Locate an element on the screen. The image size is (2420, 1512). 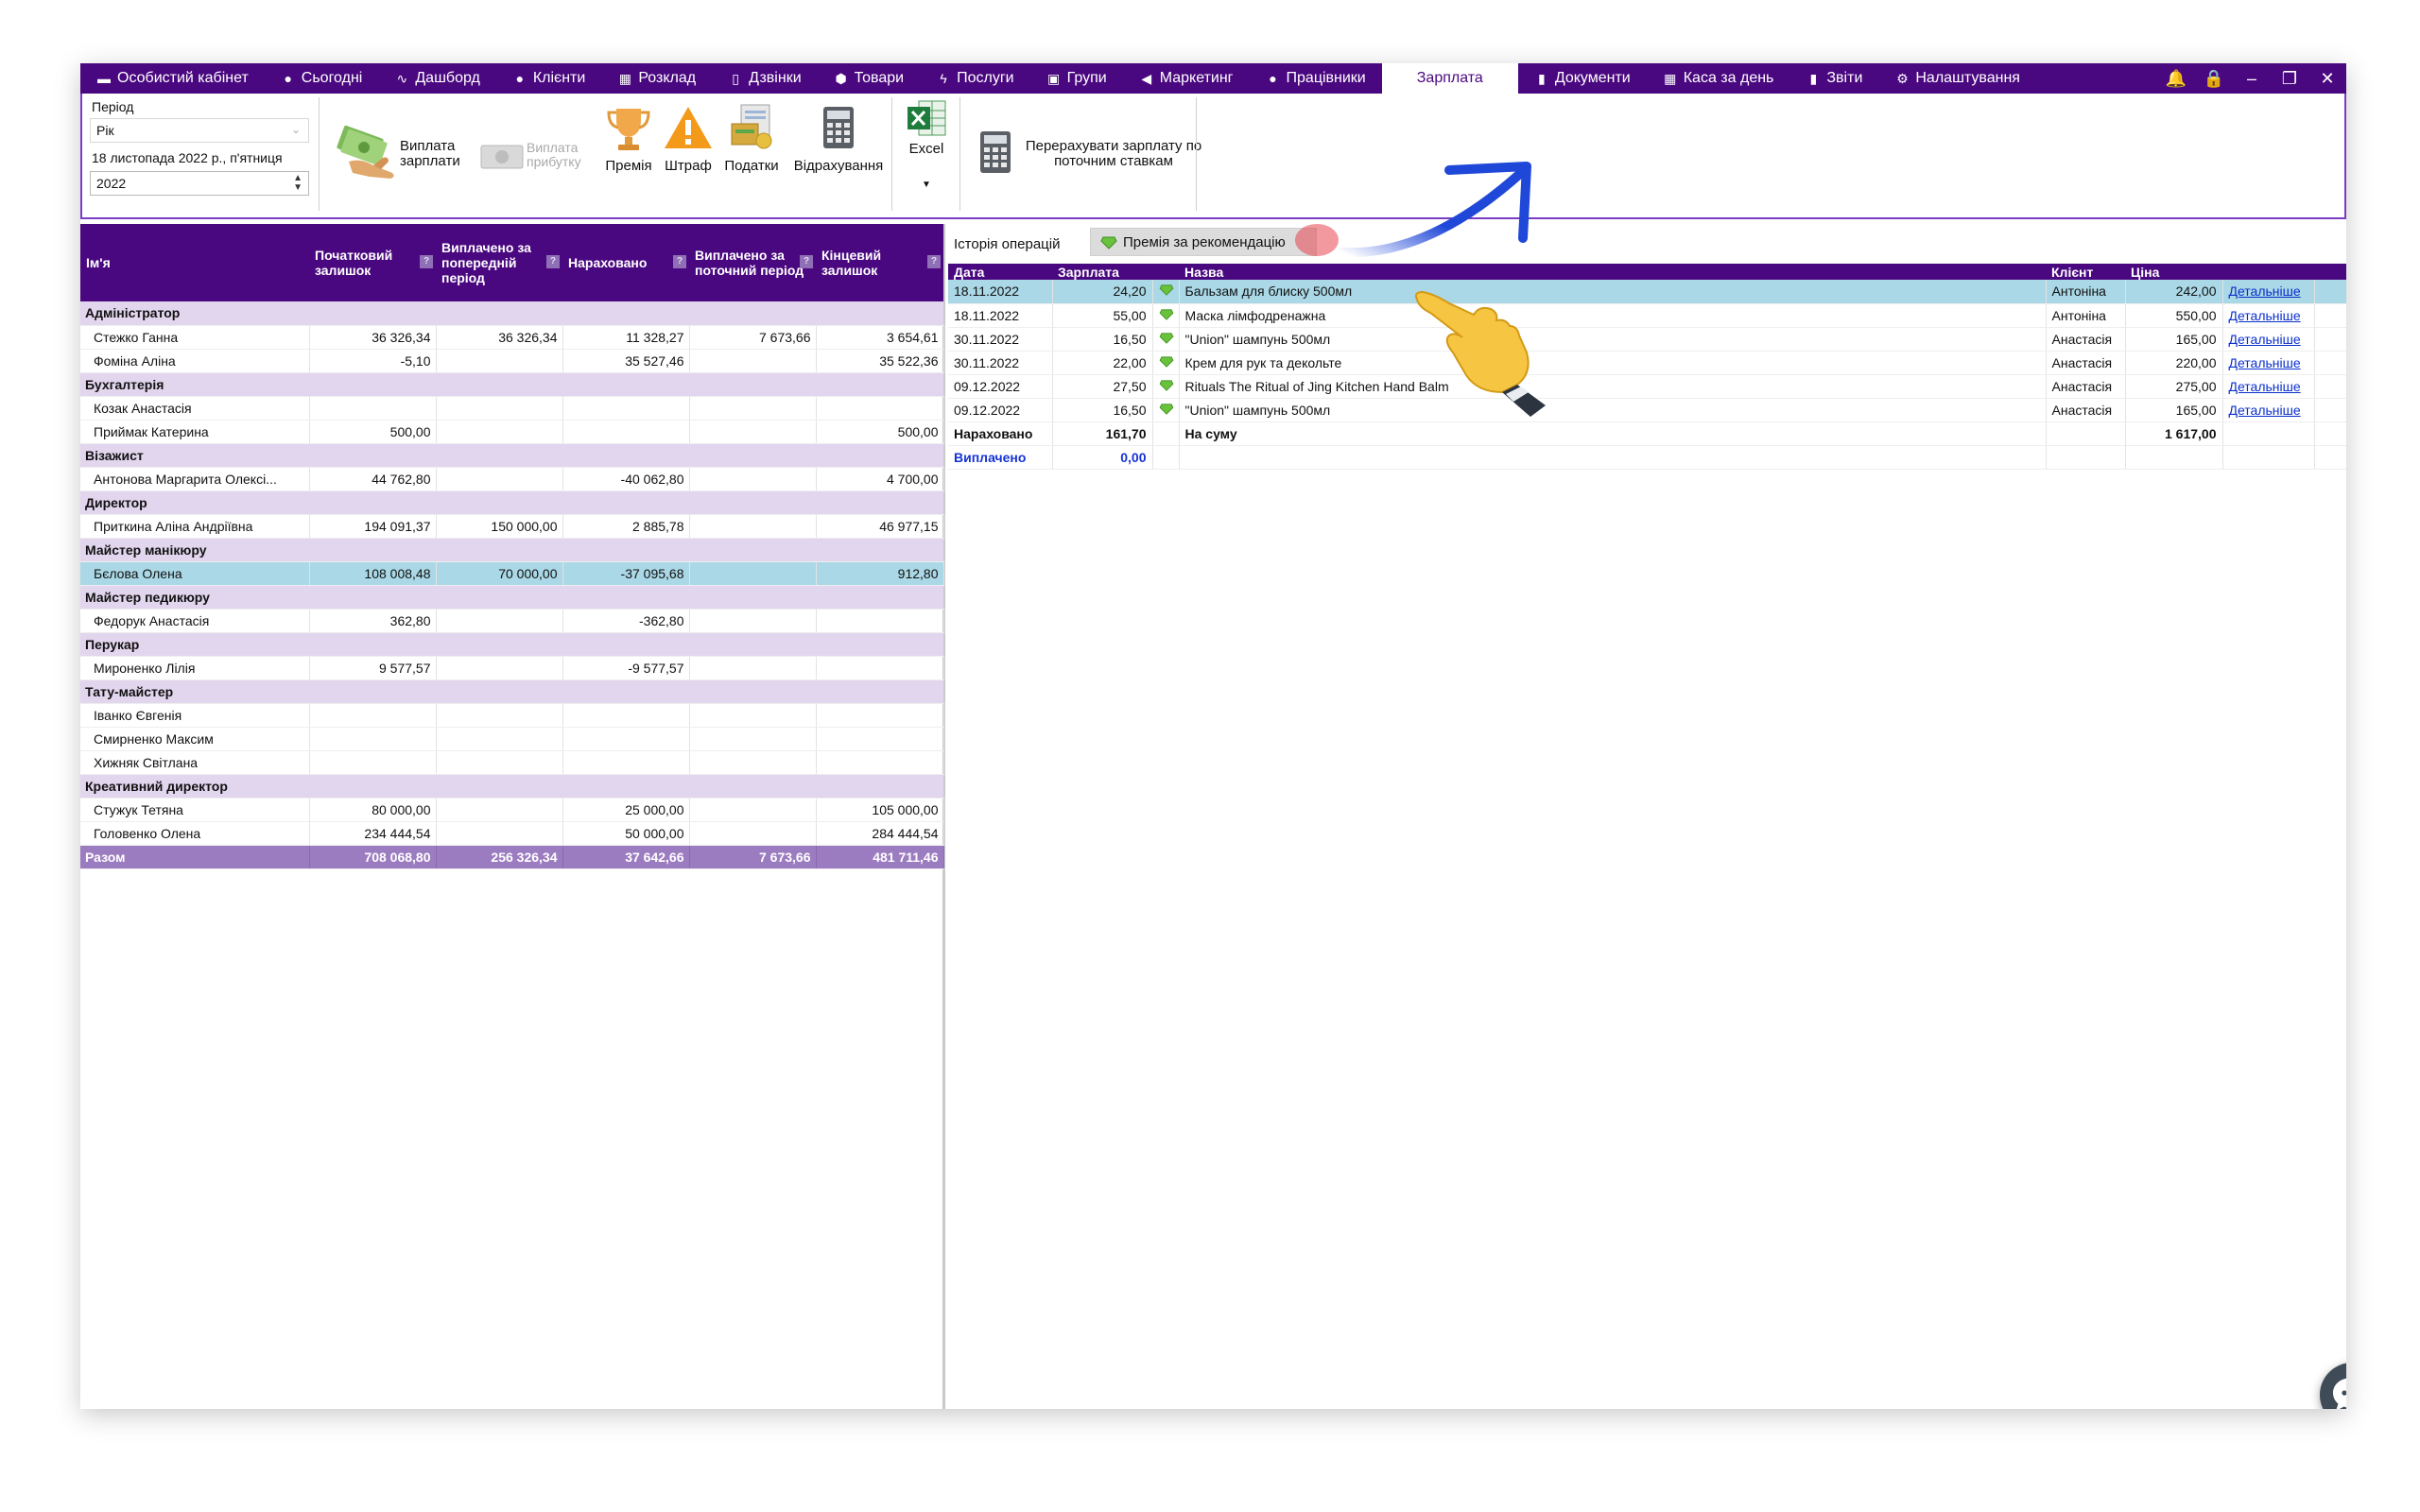
nav-tab-4: ▦ Розклад is located at coordinates (656, 78).